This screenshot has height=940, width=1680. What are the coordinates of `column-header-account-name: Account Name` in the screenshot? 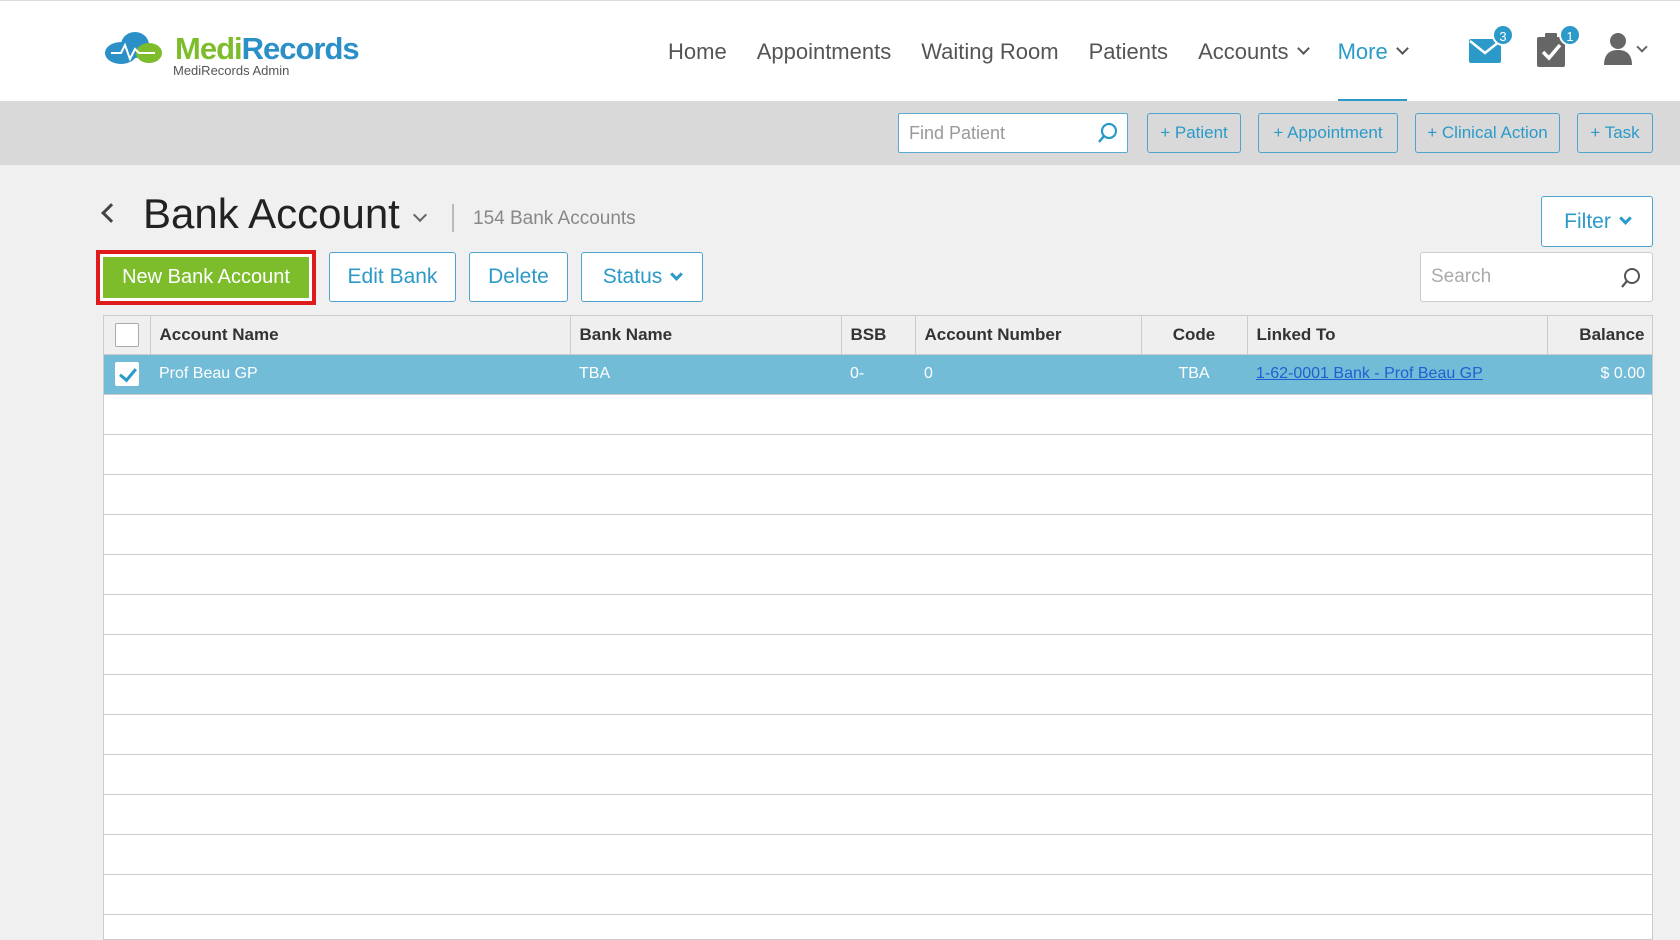 It's located at (360, 335).